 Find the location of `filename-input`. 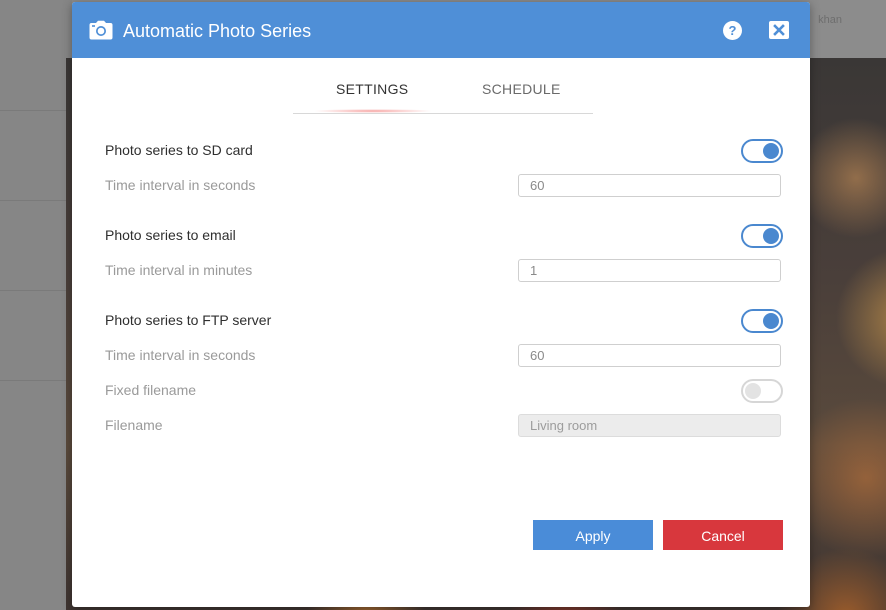

filename-input is located at coordinates (644, 425).